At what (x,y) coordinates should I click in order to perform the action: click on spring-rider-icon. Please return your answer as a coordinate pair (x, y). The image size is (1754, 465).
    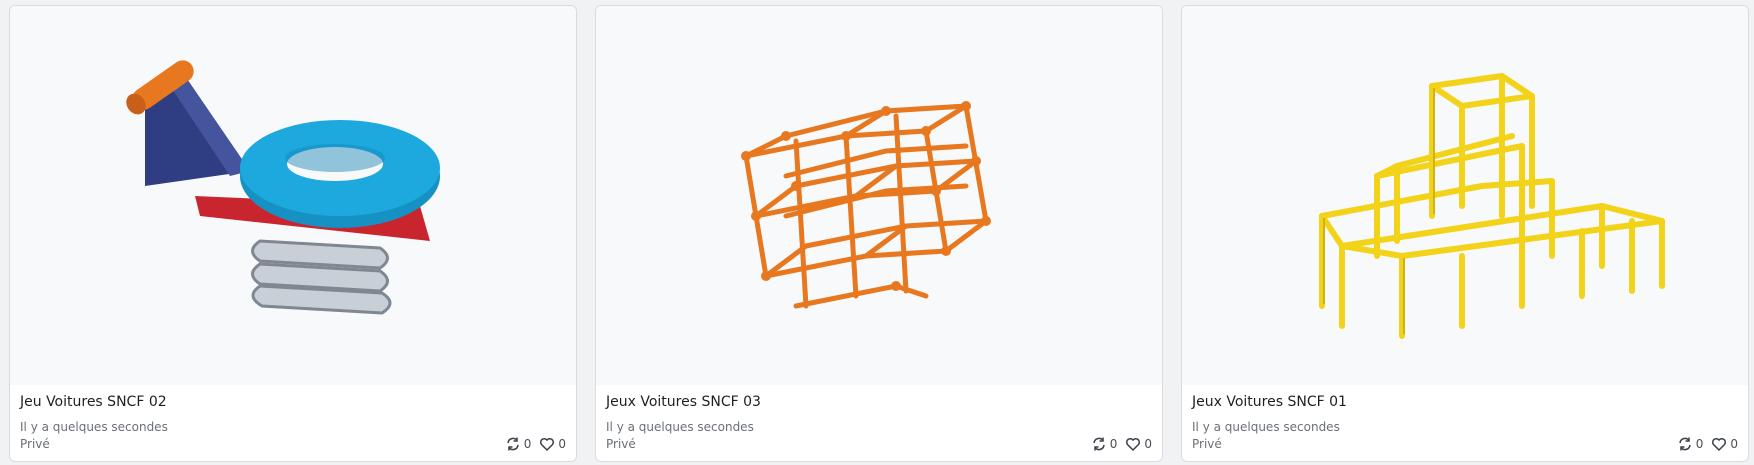
    Looking at the image, I should click on (283, 187).